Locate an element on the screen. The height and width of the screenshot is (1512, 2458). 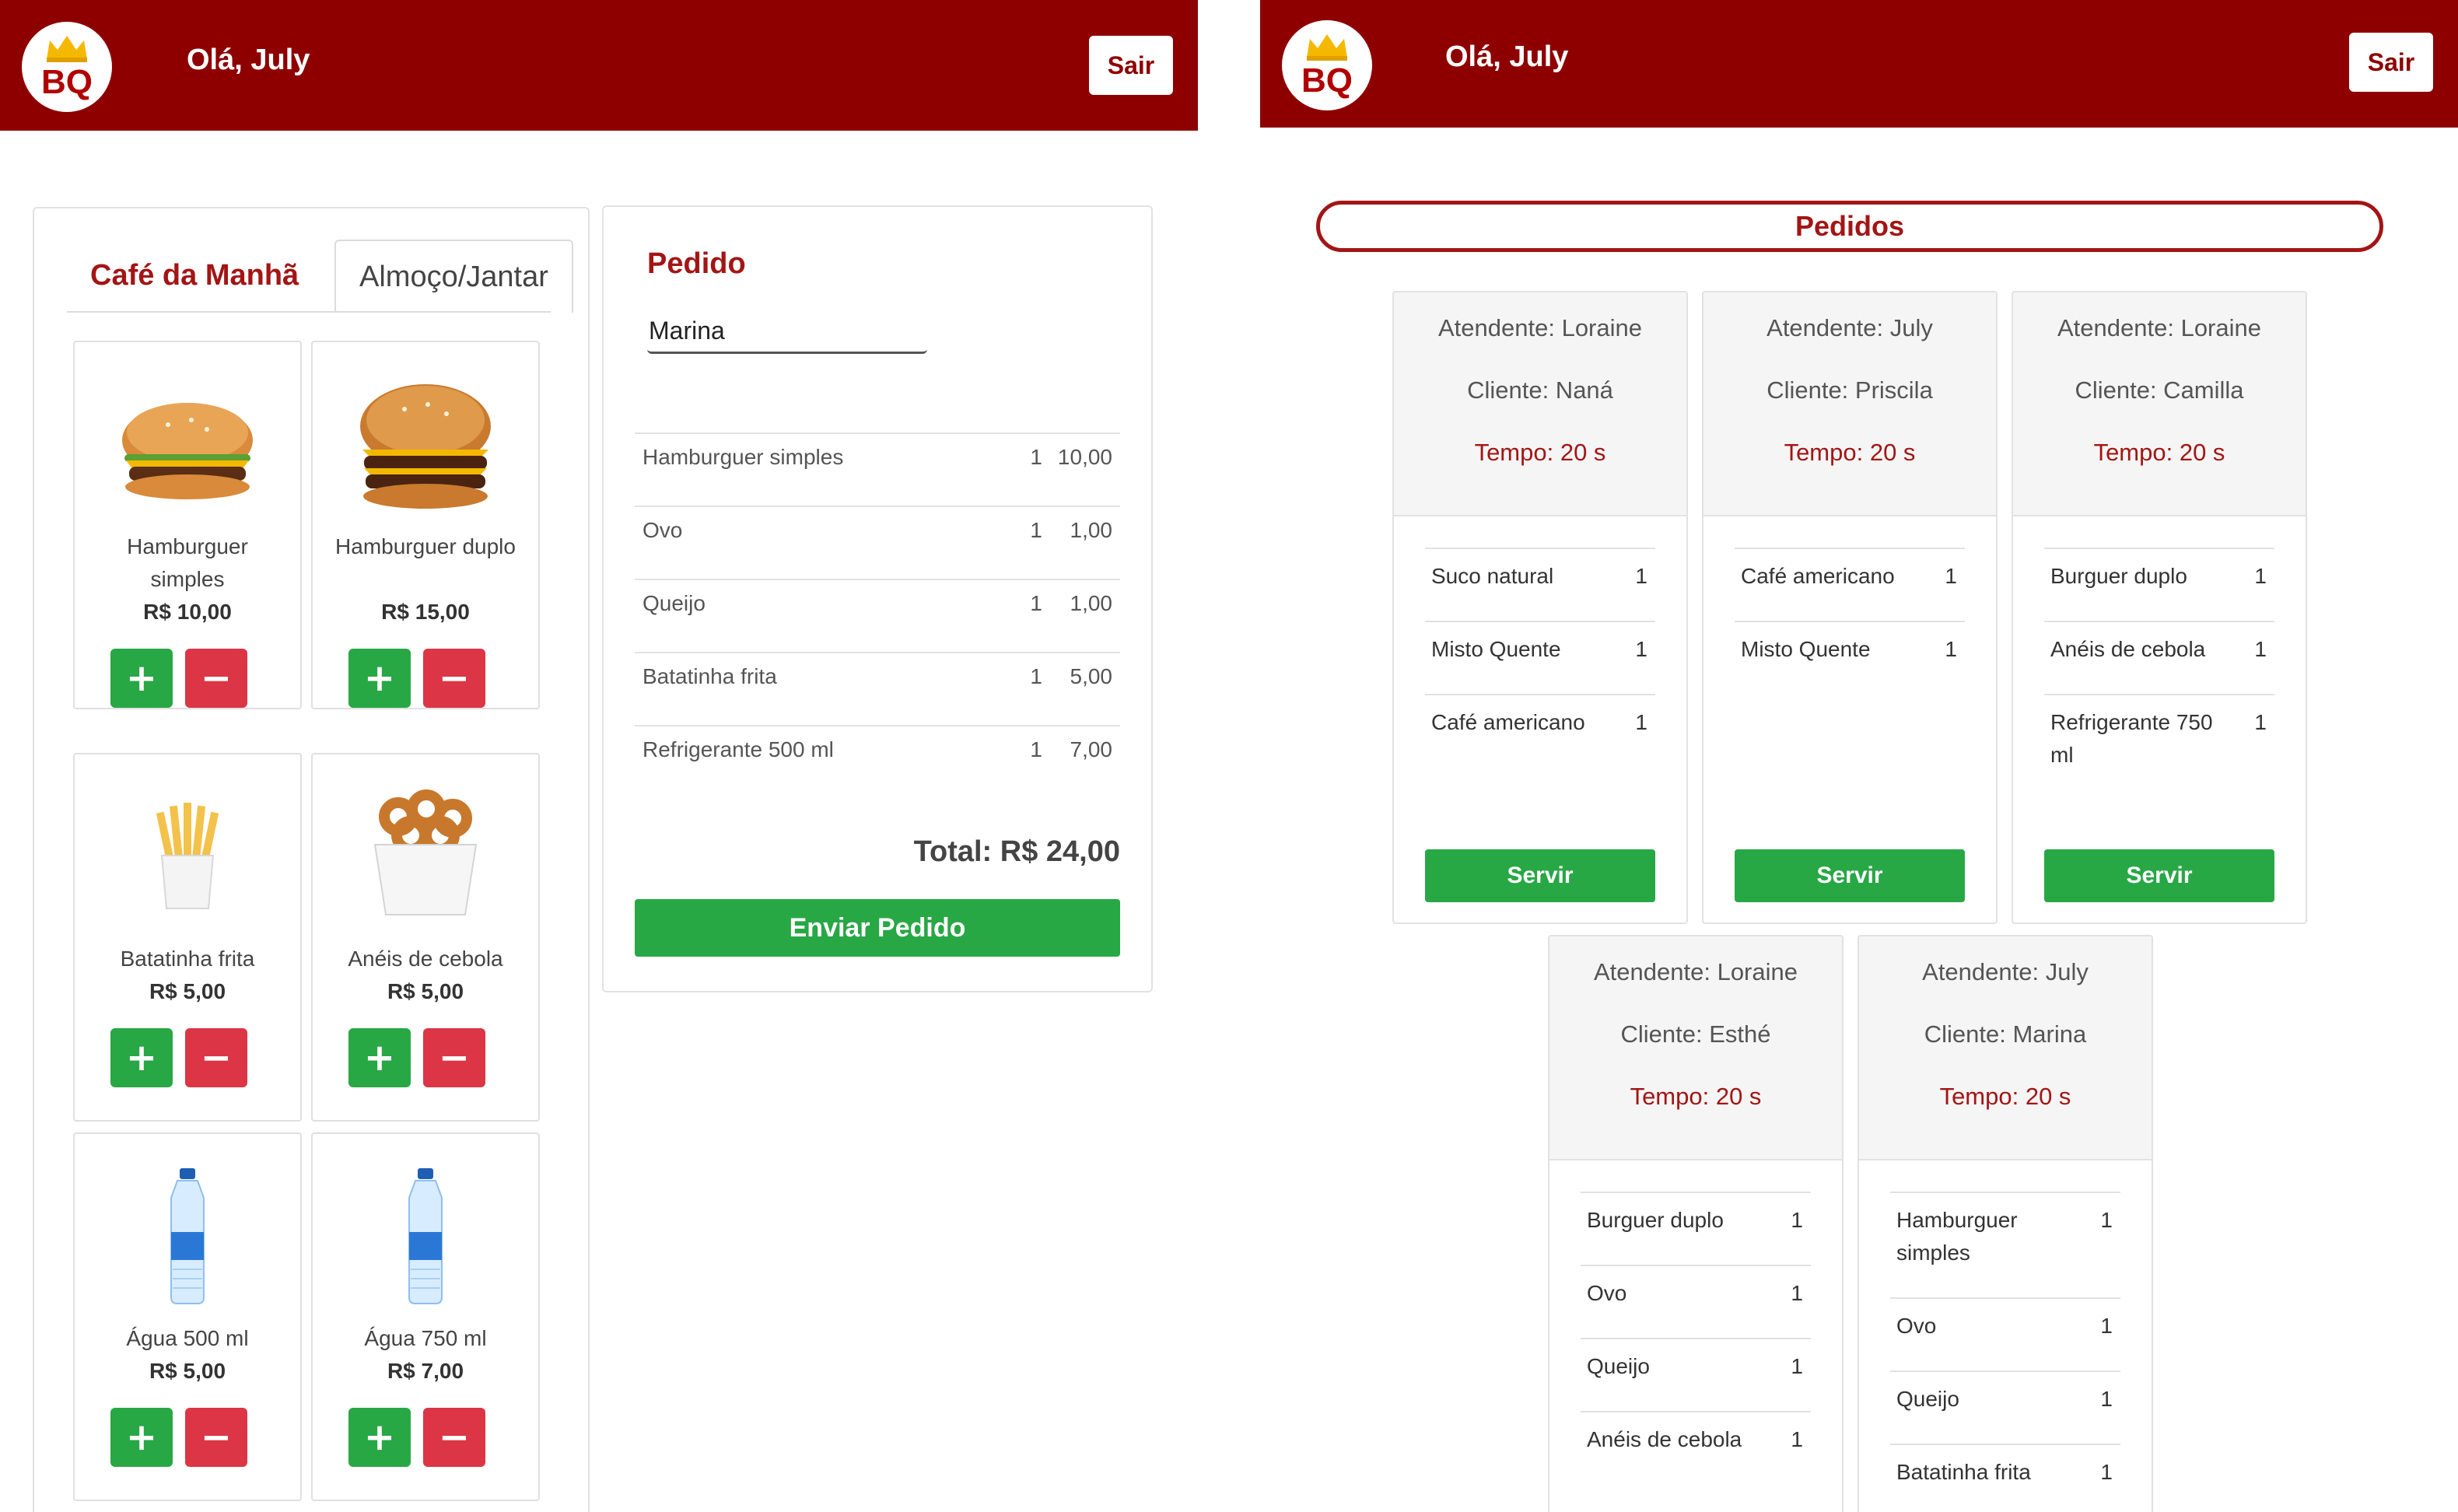
product-name: Batatinha frita is located at coordinates (187, 959).